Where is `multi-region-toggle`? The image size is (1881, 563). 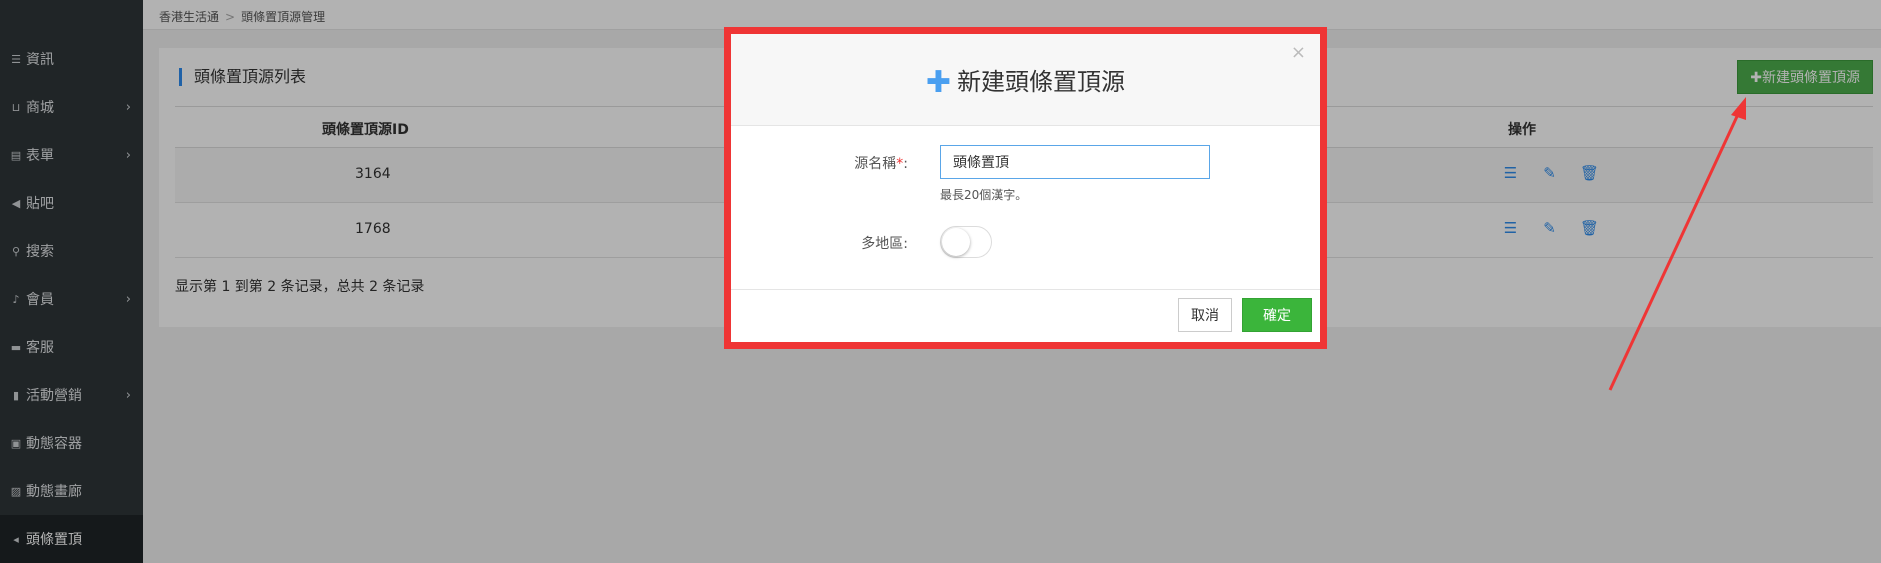
multi-region-toggle is located at coordinates (966, 242).